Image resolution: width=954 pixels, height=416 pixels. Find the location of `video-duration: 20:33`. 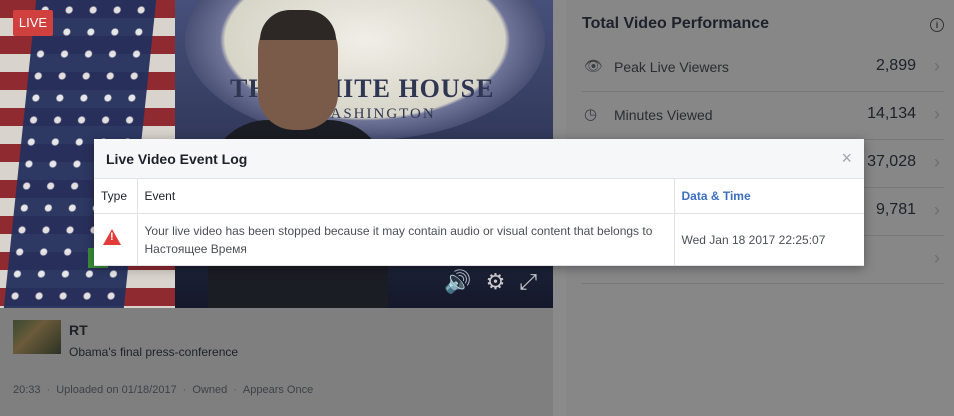

video-duration: 20:33 is located at coordinates (27, 390).